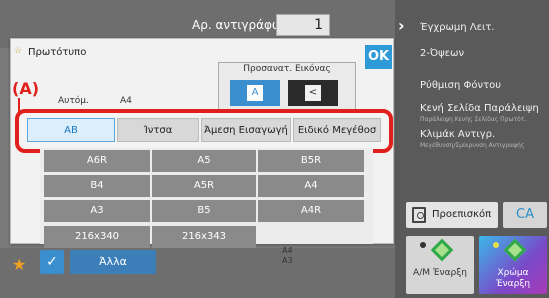 This screenshot has height=298, width=549. I want to click on size-button-b5: B5, so click(204, 211).